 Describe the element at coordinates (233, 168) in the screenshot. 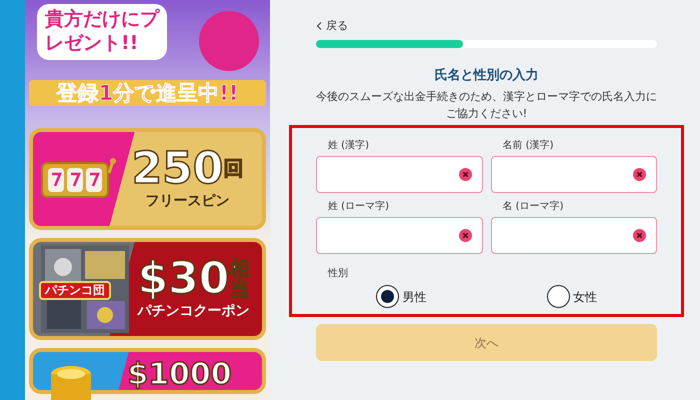

I see `promo-unit: 回` at that location.